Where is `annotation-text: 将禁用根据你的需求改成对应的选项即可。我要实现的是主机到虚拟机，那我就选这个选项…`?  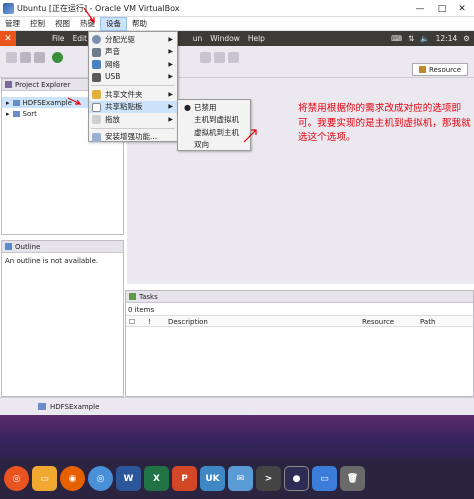
annotation-text: 将禁用根据你的需求改成对应的选项即可。我要实现的是主机到虚拟机，那我就选这个选项… is located at coordinates (384, 123).